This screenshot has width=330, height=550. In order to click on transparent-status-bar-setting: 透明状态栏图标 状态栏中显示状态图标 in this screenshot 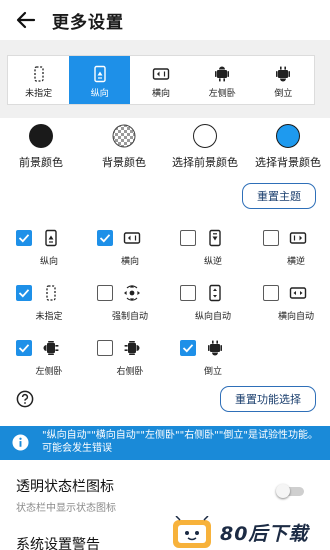, I will do `click(66, 495)`.